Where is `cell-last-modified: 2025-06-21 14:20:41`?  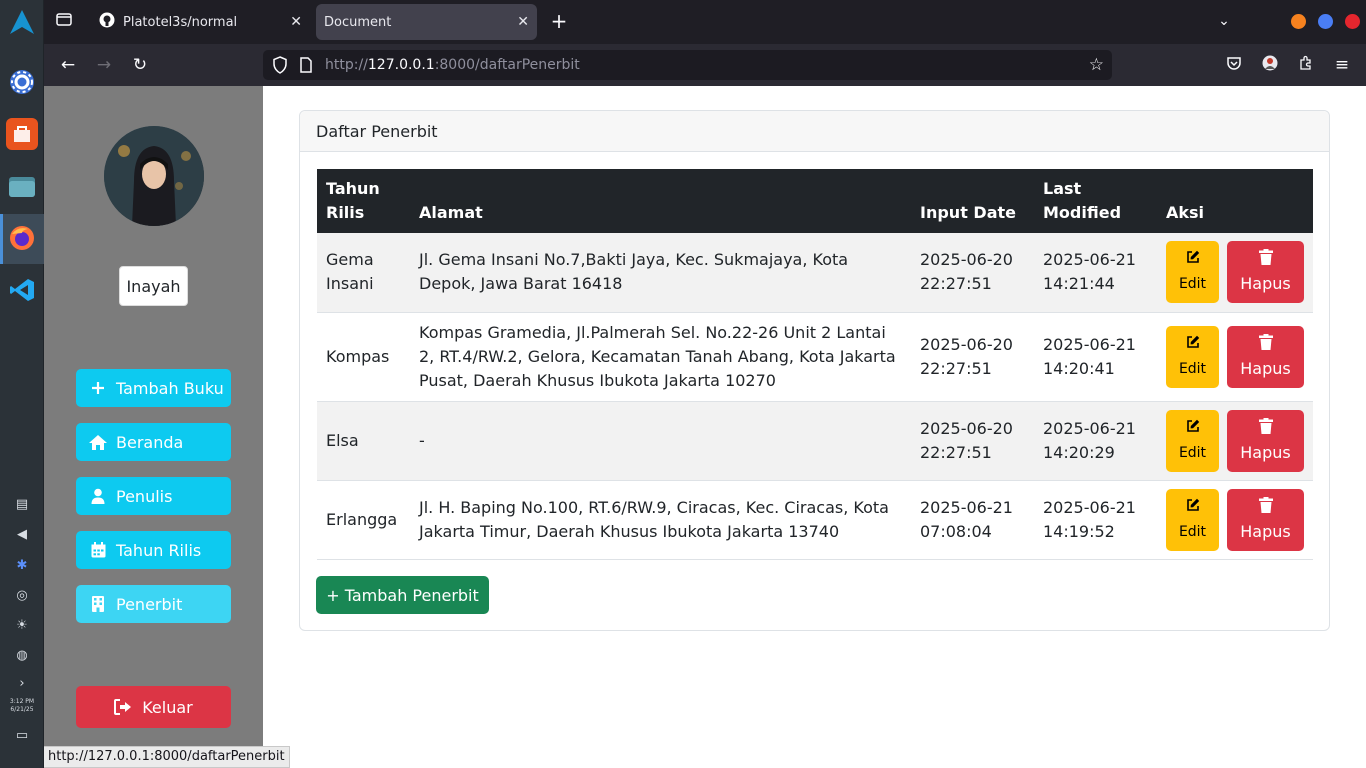 cell-last-modified: 2025-06-21 14:20:41 is located at coordinates (1095, 357).